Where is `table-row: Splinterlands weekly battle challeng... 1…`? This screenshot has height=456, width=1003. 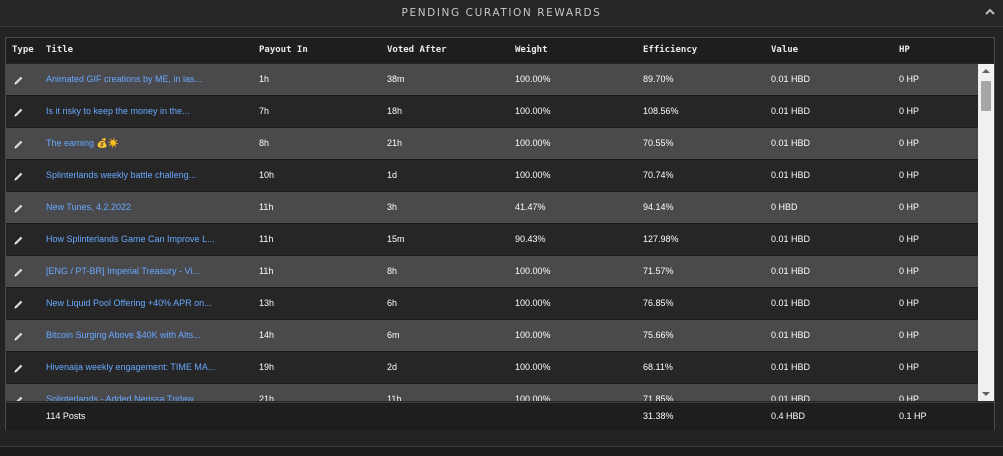
table-row: Splinterlands weekly battle challeng... 1… is located at coordinates (492, 176).